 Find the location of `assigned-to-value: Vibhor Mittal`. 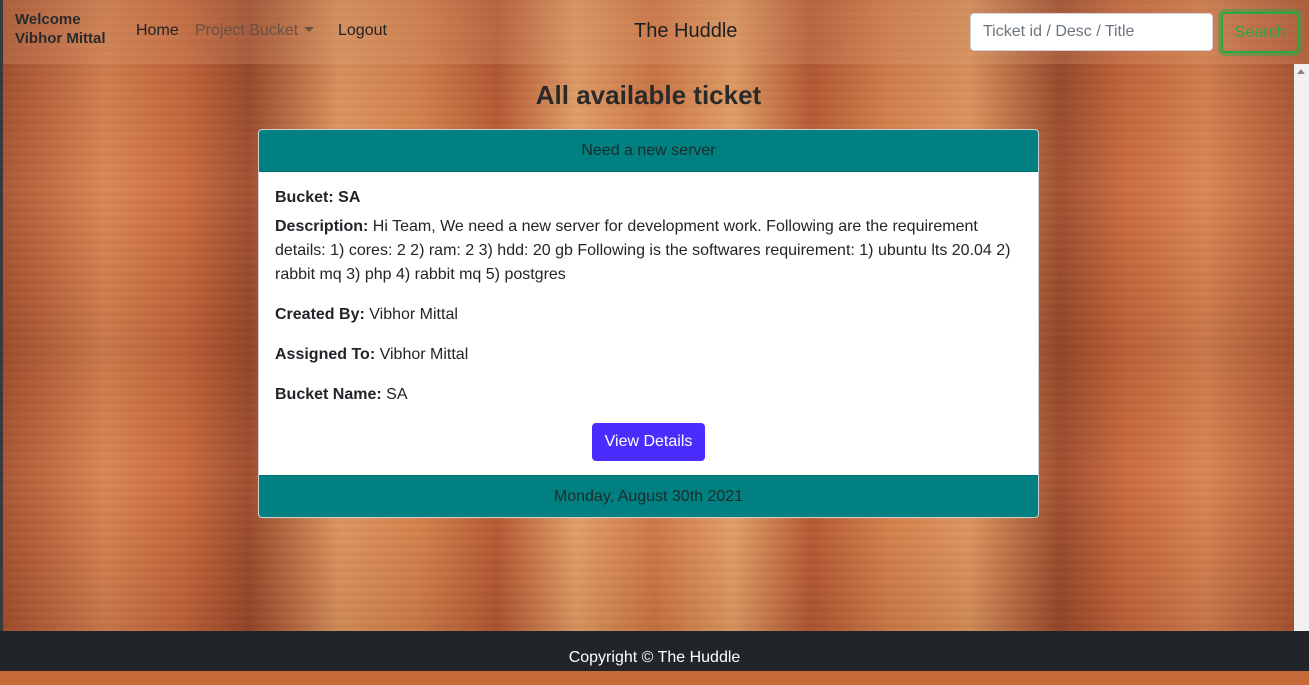

assigned-to-value: Vibhor Mittal is located at coordinates (424, 354).